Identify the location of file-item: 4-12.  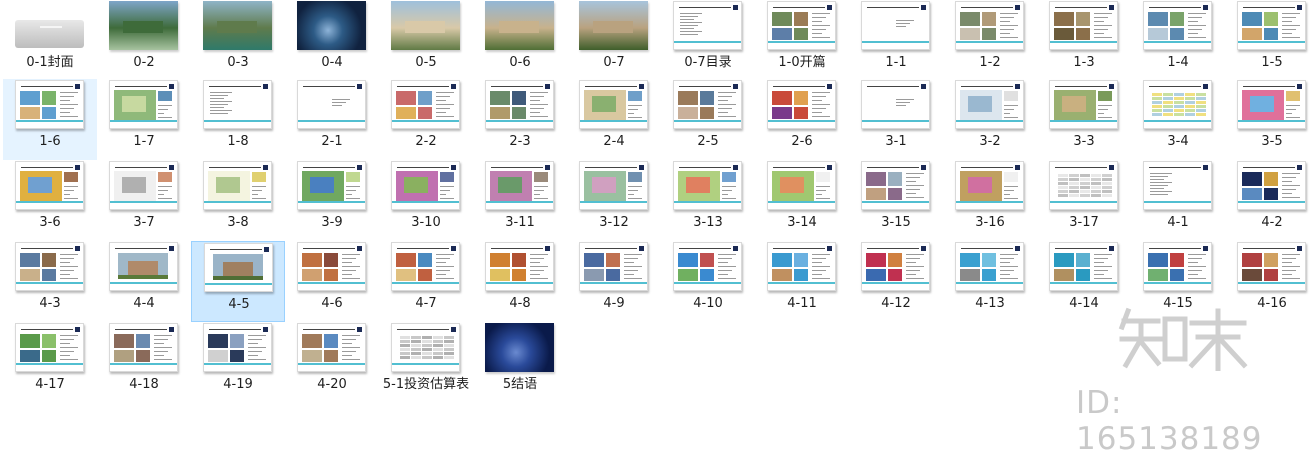
(896, 281).